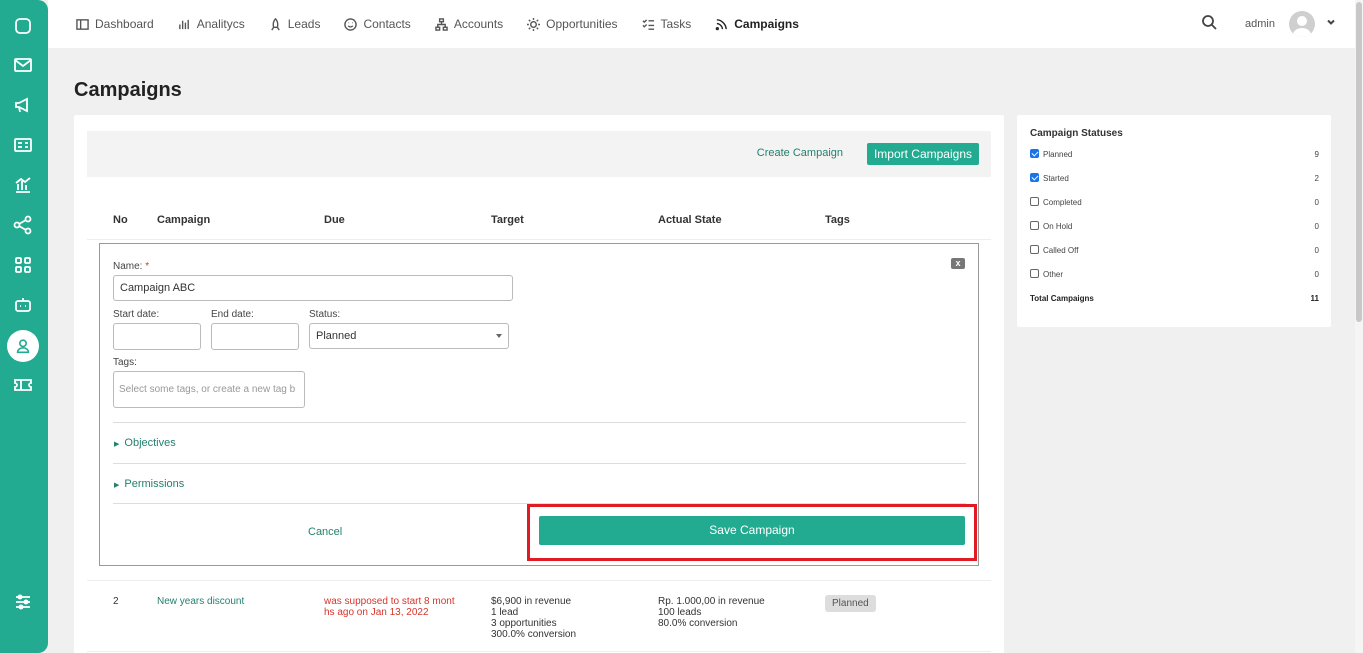  What do you see at coordinates (1076, 133) in the screenshot?
I see `statuses-title: Campaign Statuses` at bounding box center [1076, 133].